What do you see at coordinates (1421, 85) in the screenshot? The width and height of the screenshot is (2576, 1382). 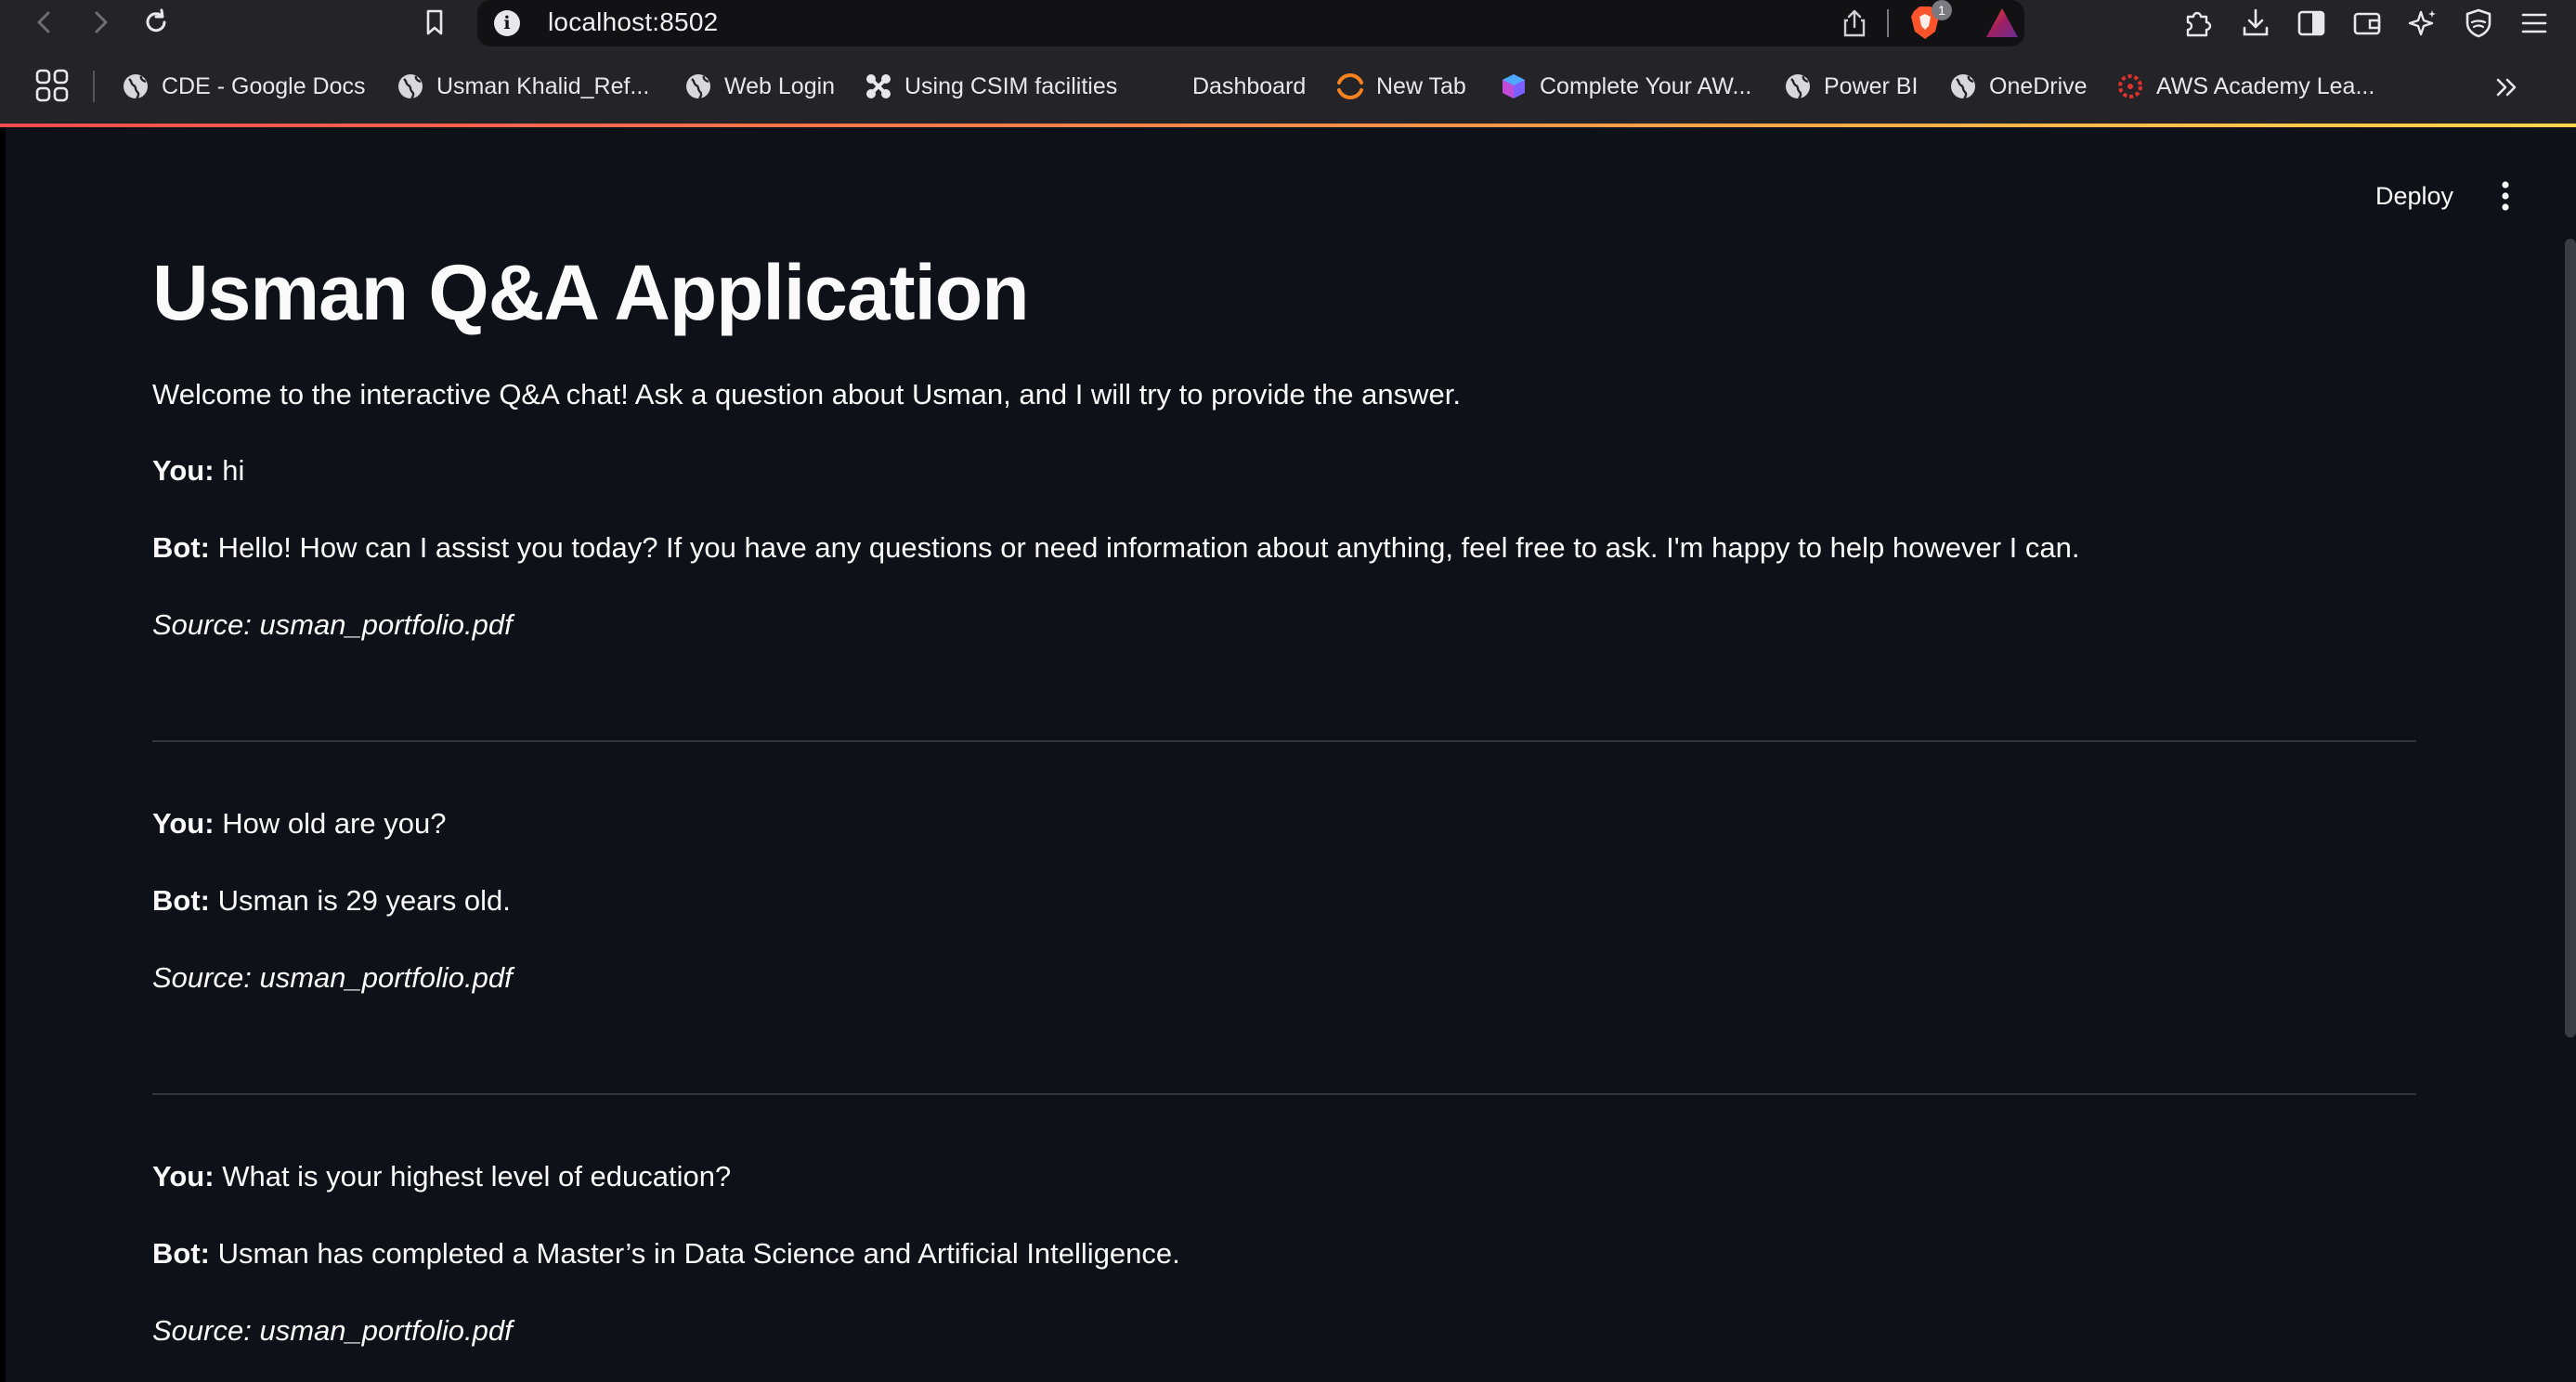 I see `bookmark-label: New Tab` at bounding box center [1421, 85].